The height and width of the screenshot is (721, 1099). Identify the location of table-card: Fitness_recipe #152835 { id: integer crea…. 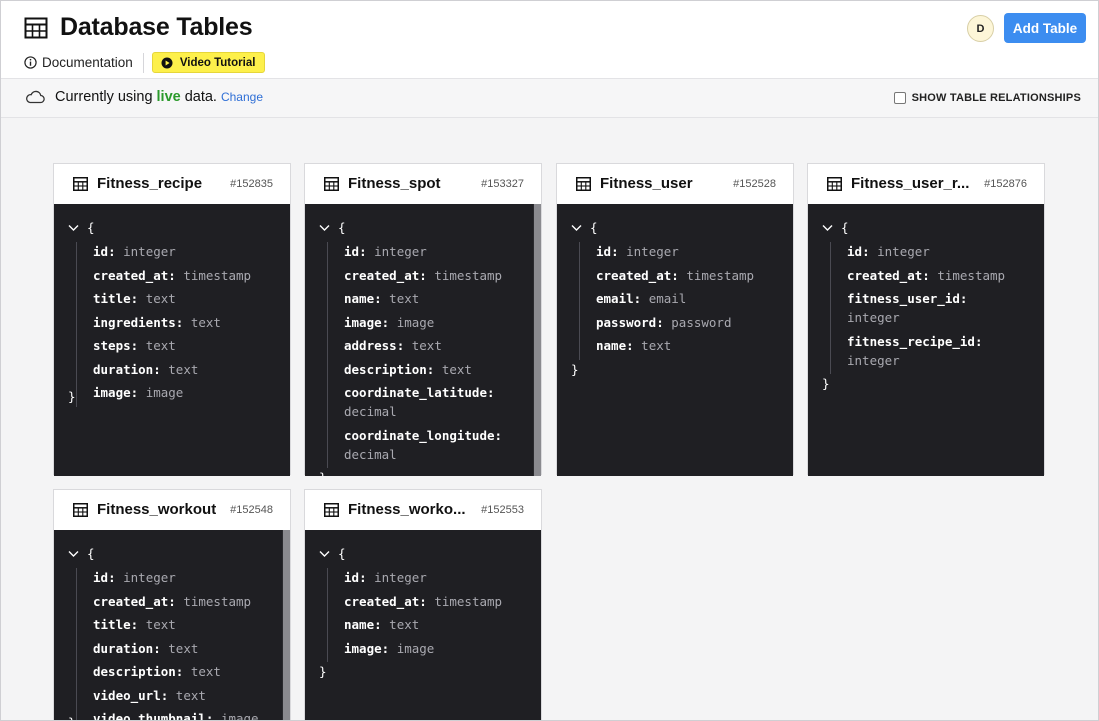
(172, 319).